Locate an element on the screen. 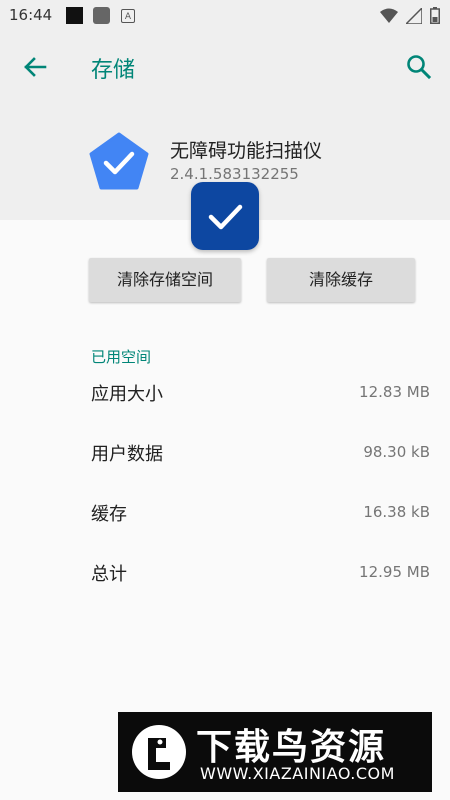 The image size is (450, 800). row-label: 总计 is located at coordinates (109, 574).